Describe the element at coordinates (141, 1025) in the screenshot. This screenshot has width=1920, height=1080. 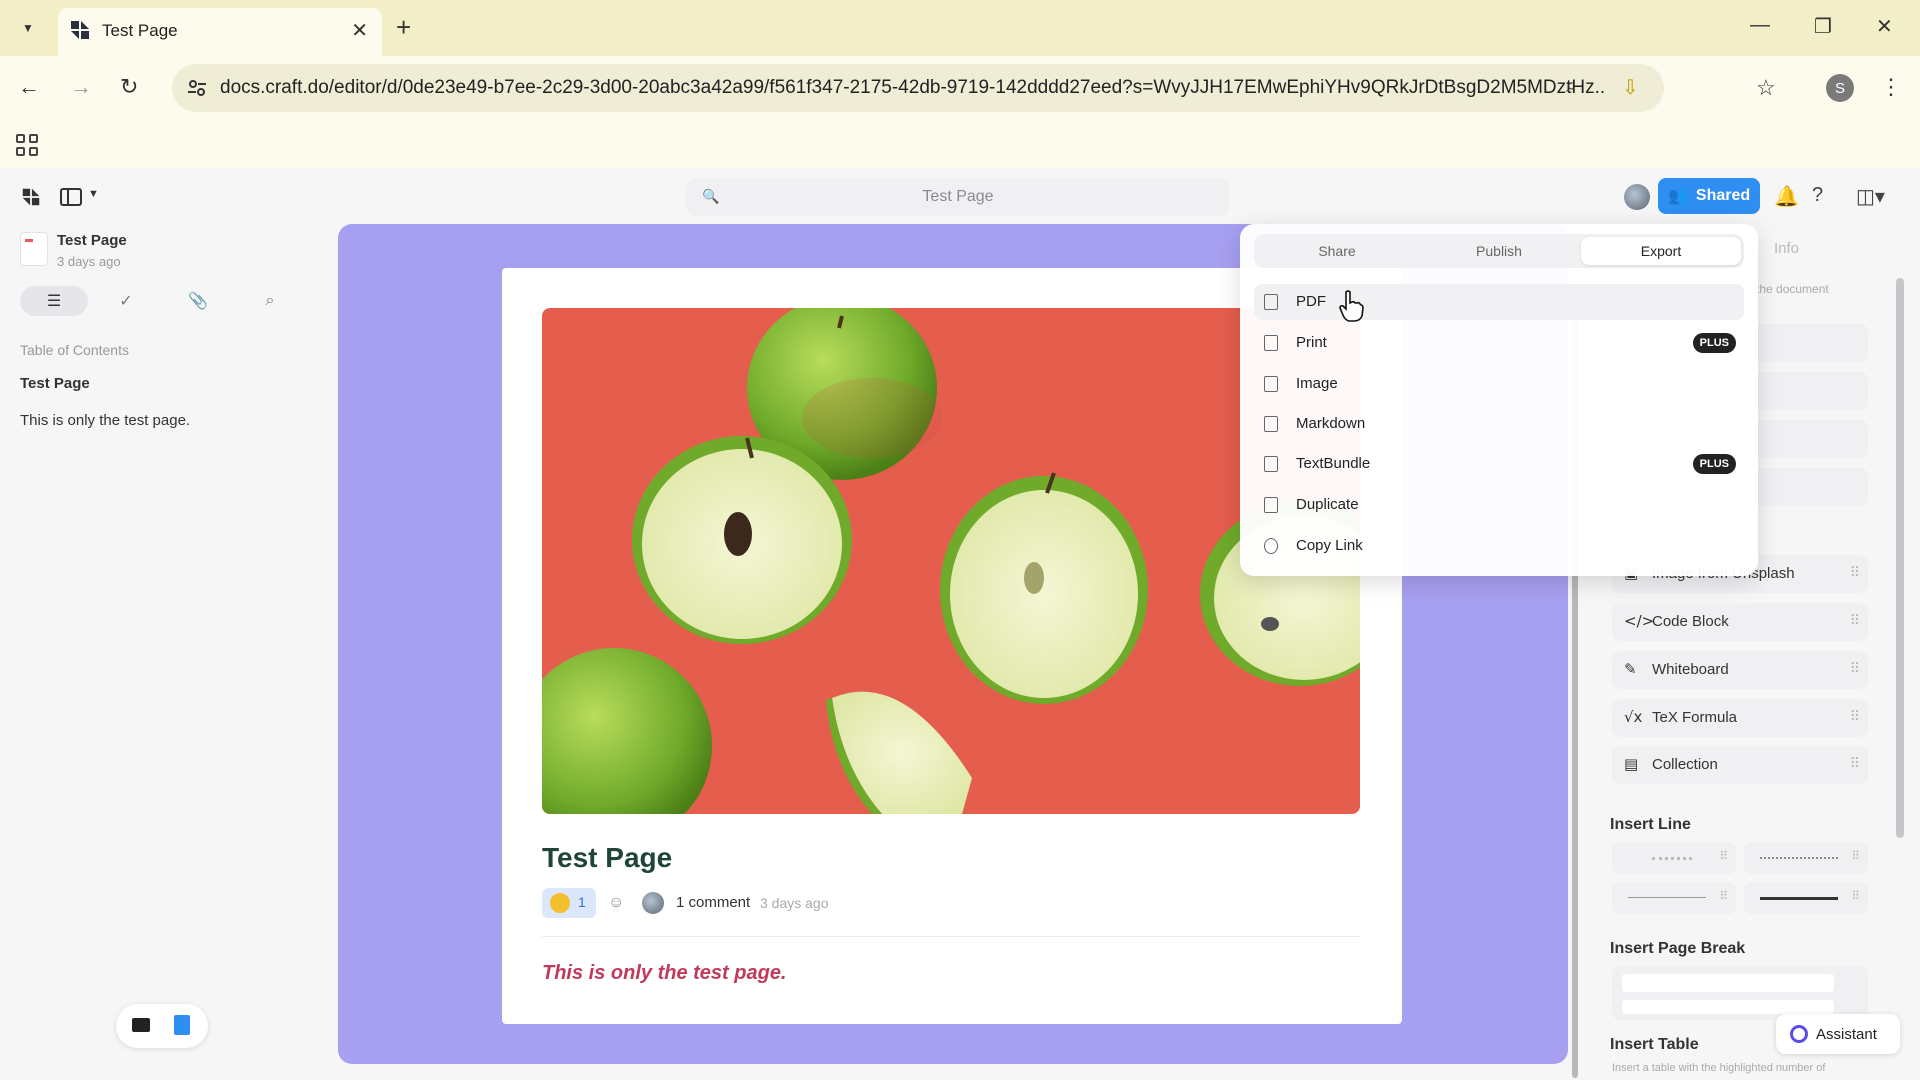
I see `folder-icon` at that location.